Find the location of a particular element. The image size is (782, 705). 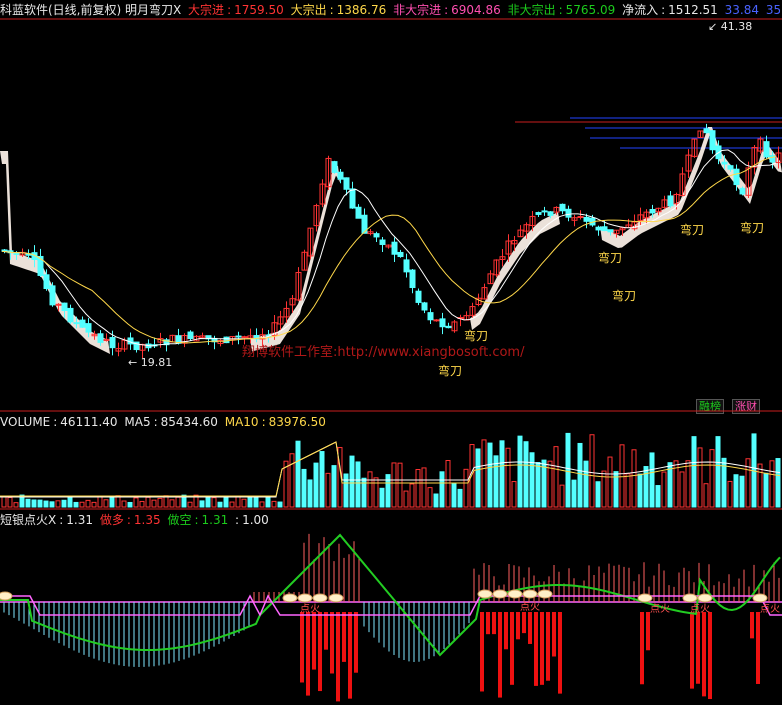

low-label: ← 19.81 is located at coordinates (150, 362).